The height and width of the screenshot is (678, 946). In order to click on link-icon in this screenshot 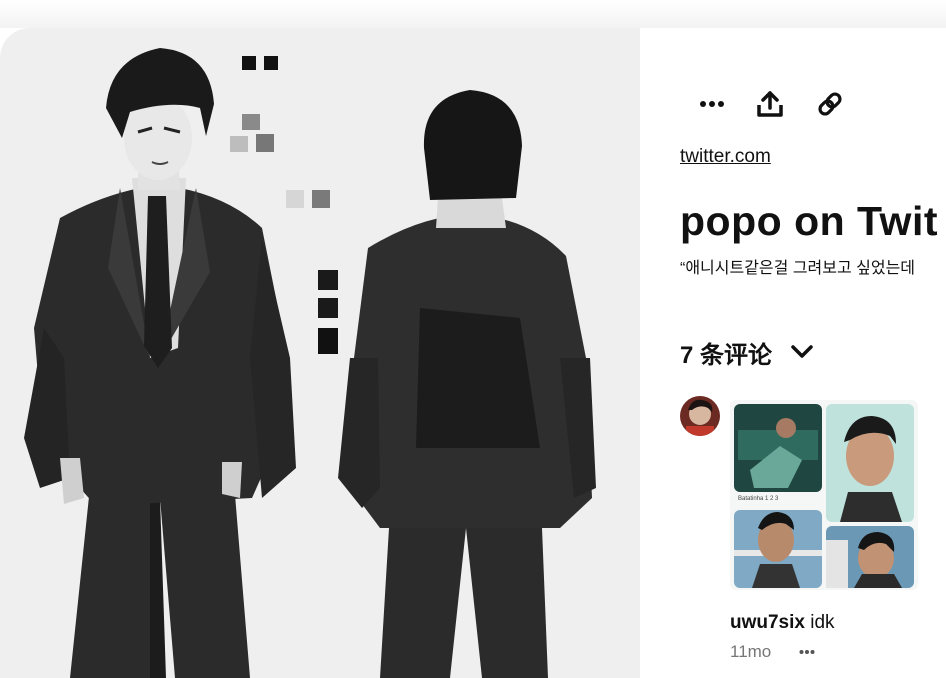, I will do `click(830, 104)`.